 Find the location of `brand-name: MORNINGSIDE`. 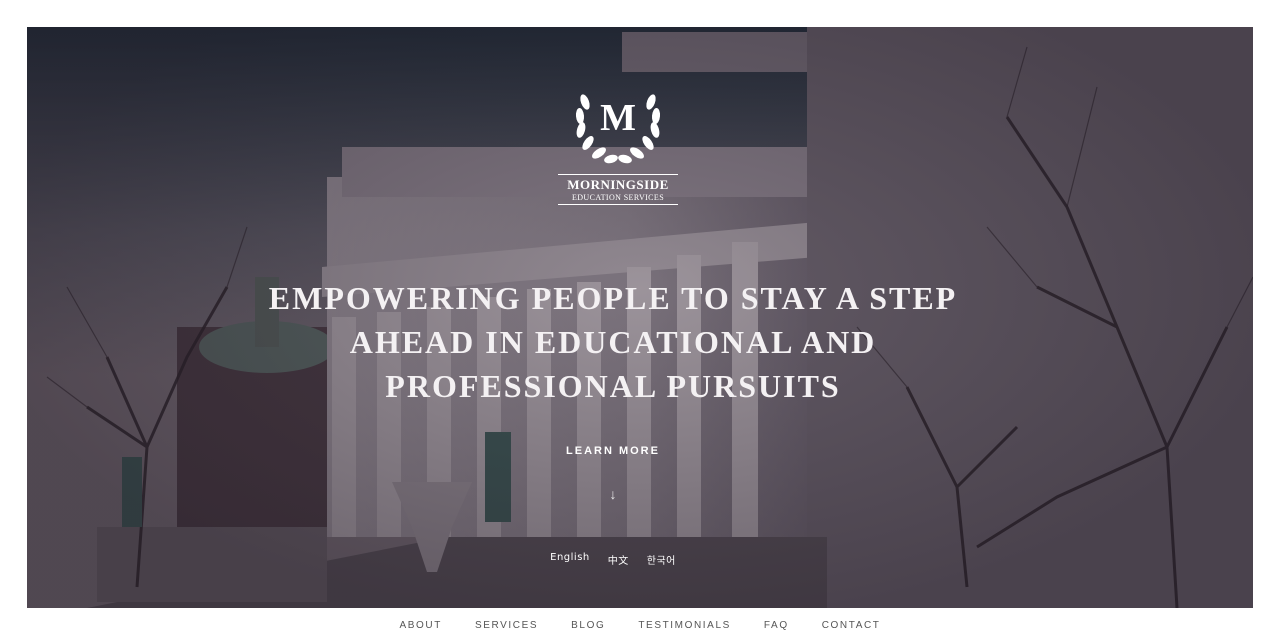

brand-name: MORNINGSIDE is located at coordinates (618, 183).